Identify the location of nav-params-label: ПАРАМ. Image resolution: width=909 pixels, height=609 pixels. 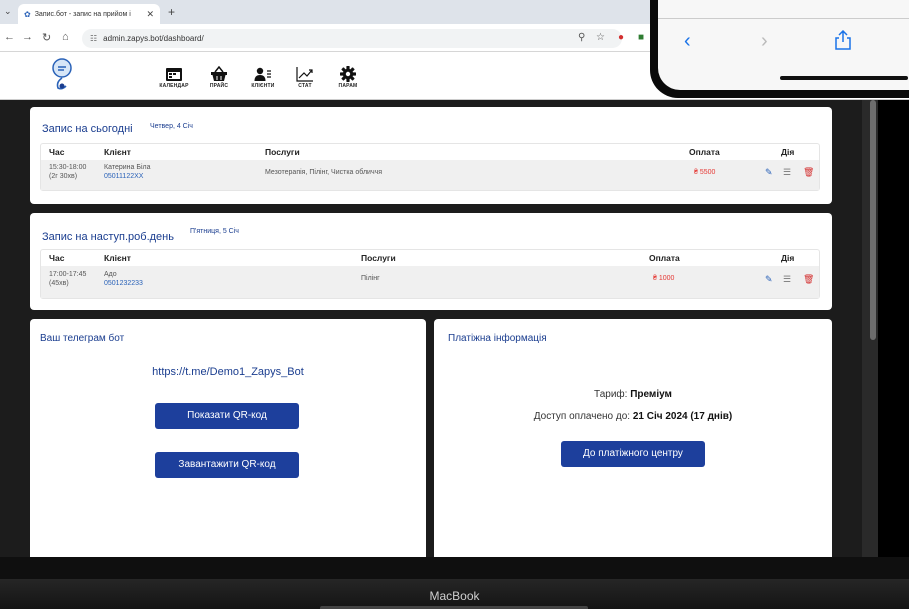
(348, 86).